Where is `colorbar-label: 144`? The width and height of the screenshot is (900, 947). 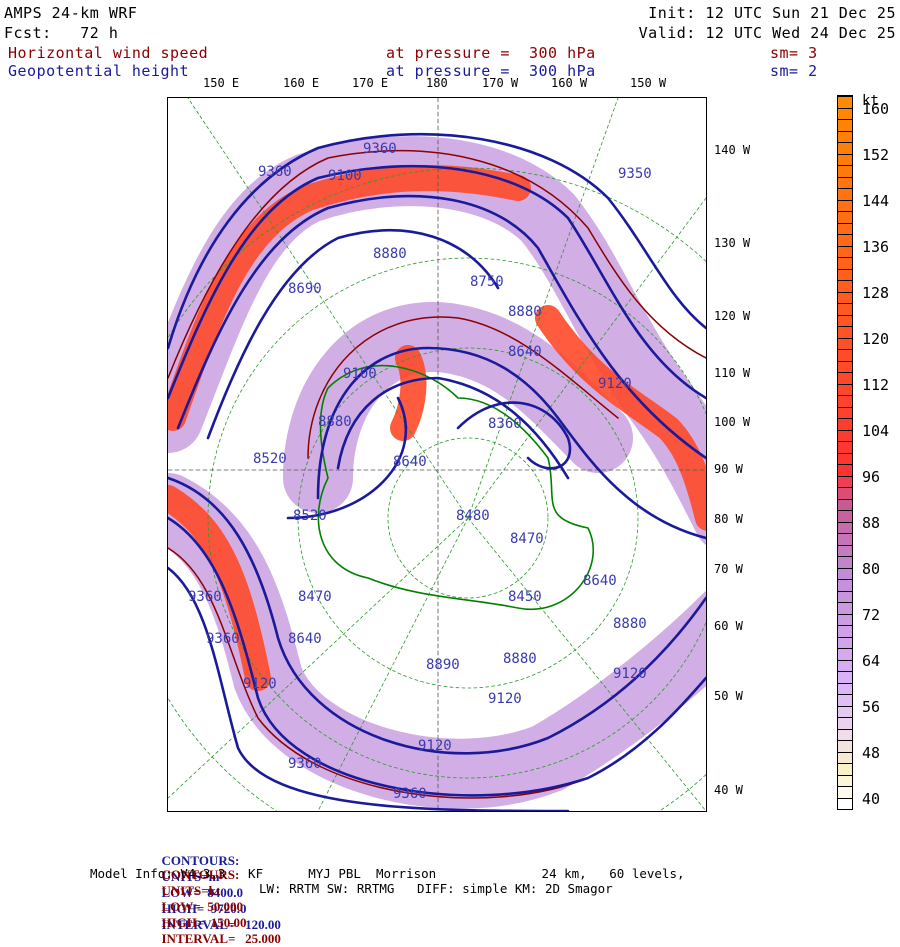 colorbar-label: 144 is located at coordinates (876, 201).